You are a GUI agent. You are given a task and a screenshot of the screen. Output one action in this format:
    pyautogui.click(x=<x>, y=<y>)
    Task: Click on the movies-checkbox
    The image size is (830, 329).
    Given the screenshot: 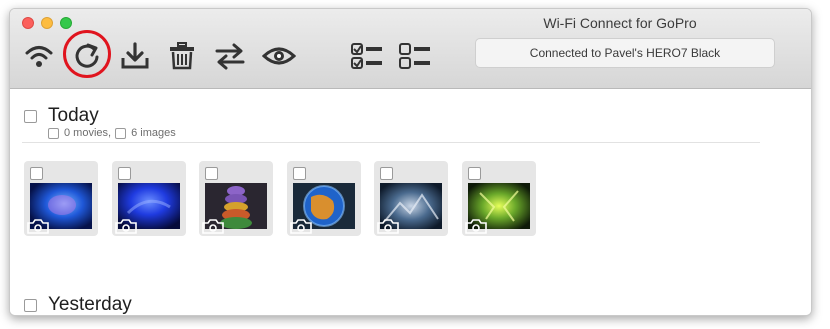 What is the action you would take?
    pyautogui.click(x=53, y=133)
    